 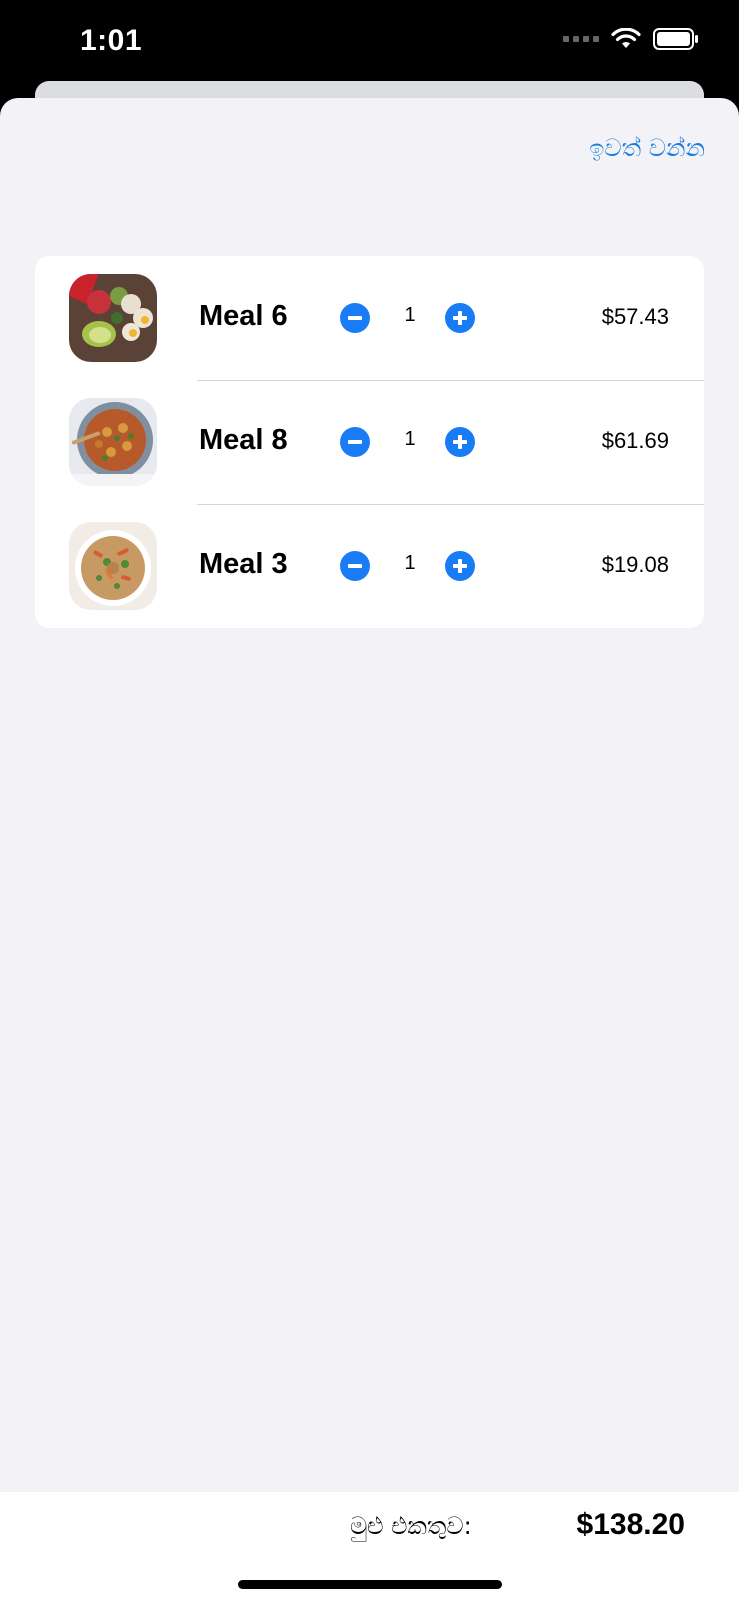 I want to click on item-price: $61.69, so click(x=635, y=440).